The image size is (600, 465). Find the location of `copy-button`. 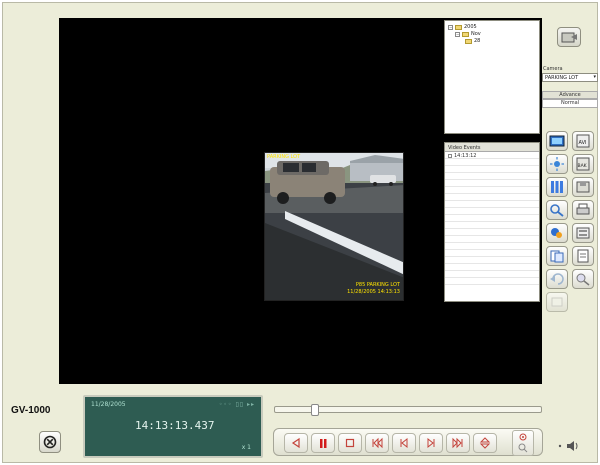

copy-button is located at coordinates (557, 256).